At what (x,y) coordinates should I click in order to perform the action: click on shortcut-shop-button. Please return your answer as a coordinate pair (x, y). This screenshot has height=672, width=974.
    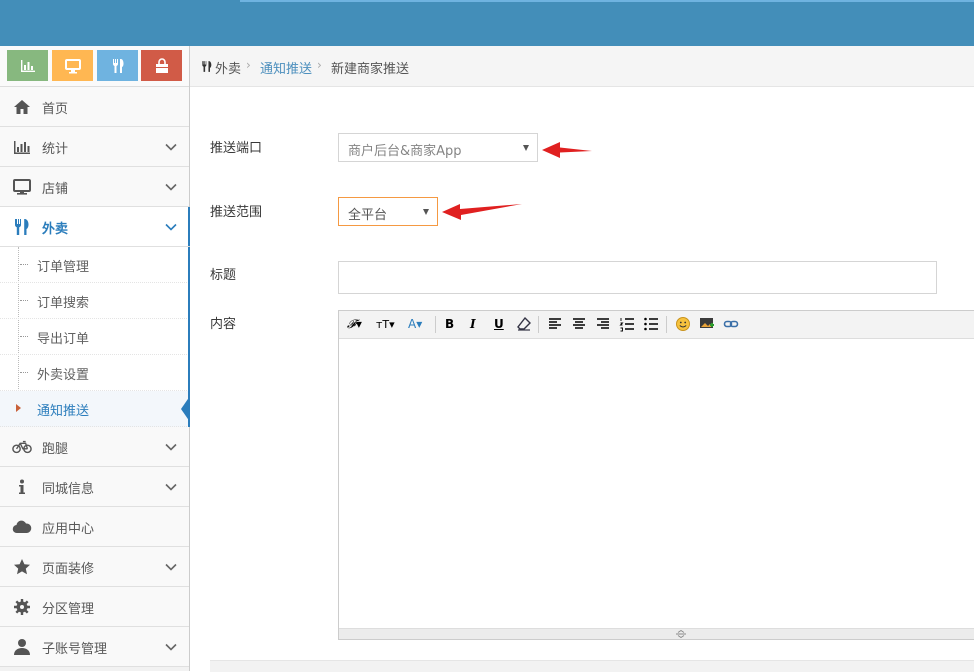
    Looking at the image, I should click on (72, 65).